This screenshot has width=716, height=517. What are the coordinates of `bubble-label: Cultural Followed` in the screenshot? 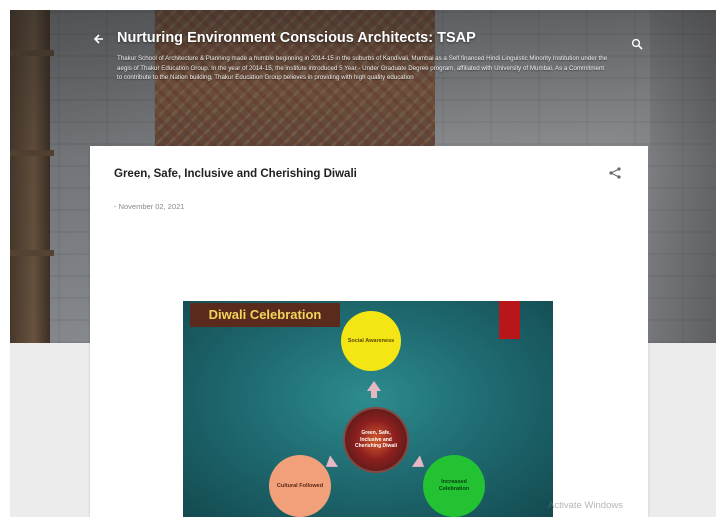 It's located at (300, 485).